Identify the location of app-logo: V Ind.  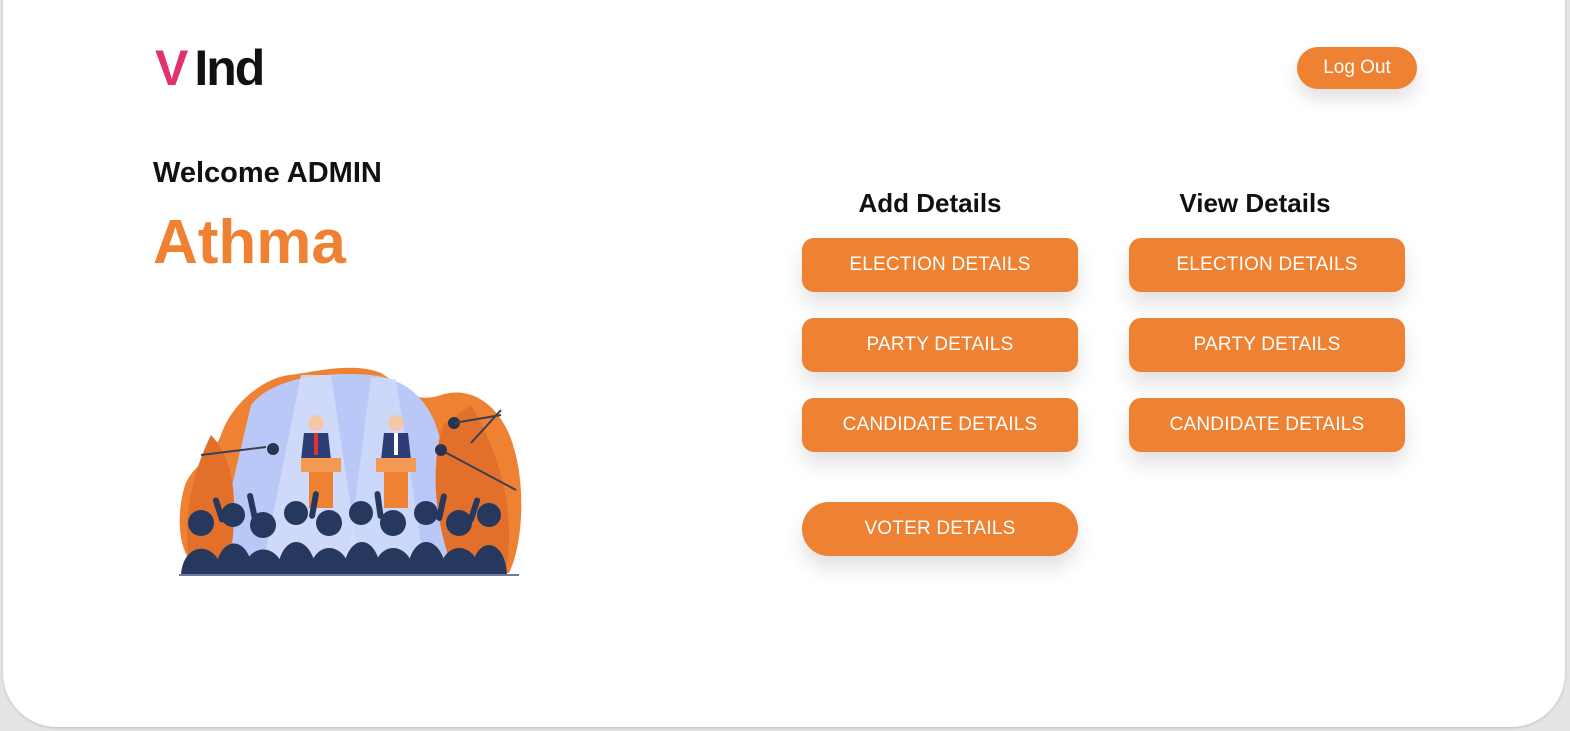
(210, 68).